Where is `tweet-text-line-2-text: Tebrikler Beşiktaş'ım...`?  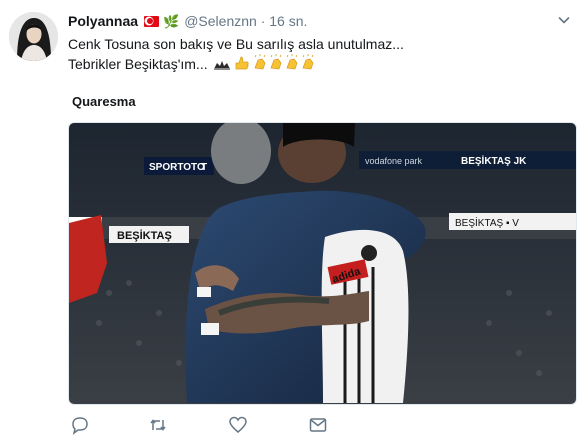 tweet-text-line-2-text: Tebrikler Beşiktaş'ım... is located at coordinates (138, 64).